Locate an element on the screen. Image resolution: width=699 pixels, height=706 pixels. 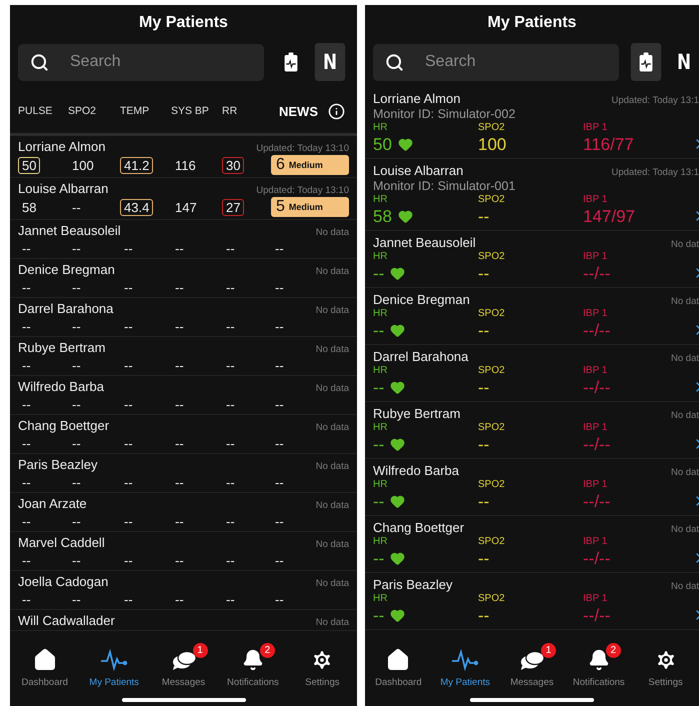
chat-bubbles-icon is located at coordinates (183, 660).